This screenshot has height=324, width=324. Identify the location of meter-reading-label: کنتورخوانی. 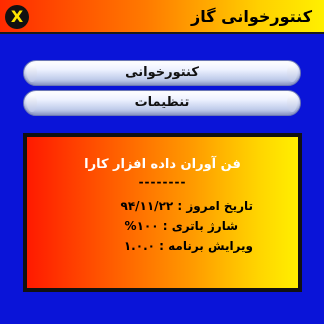
(162, 72).